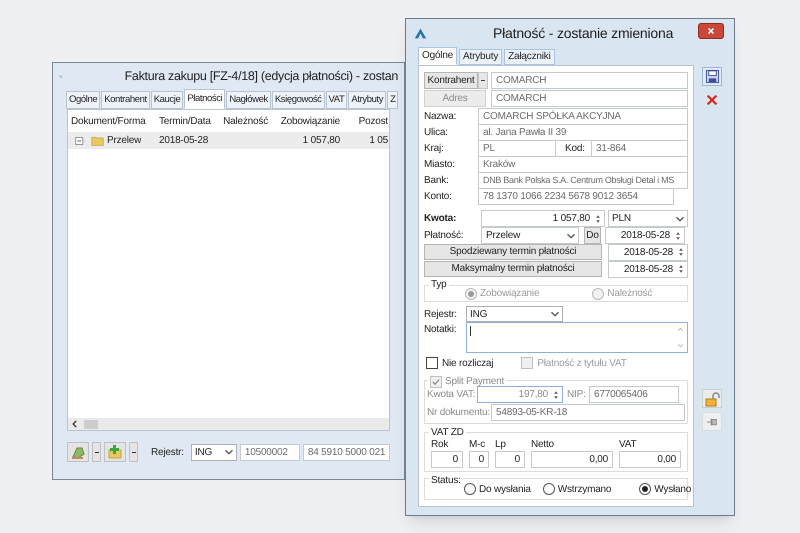 Image resolution: width=800 pixels, height=533 pixels. What do you see at coordinates (441, 117) in the screenshot?
I see `field-label: Nazwa:` at bounding box center [441, 117].